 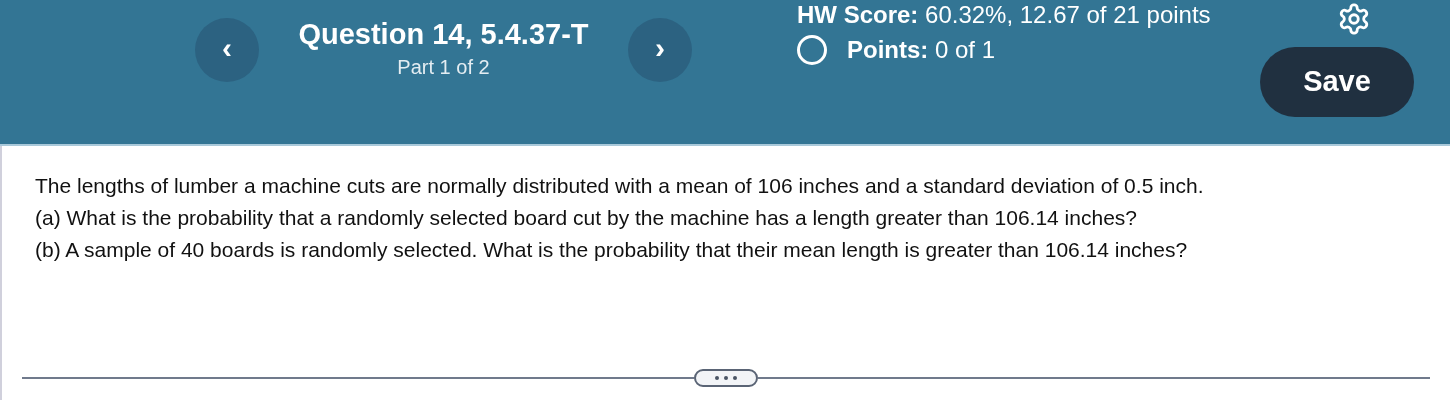 I want to click on save-button: Save, so click(x=1337, y=82).